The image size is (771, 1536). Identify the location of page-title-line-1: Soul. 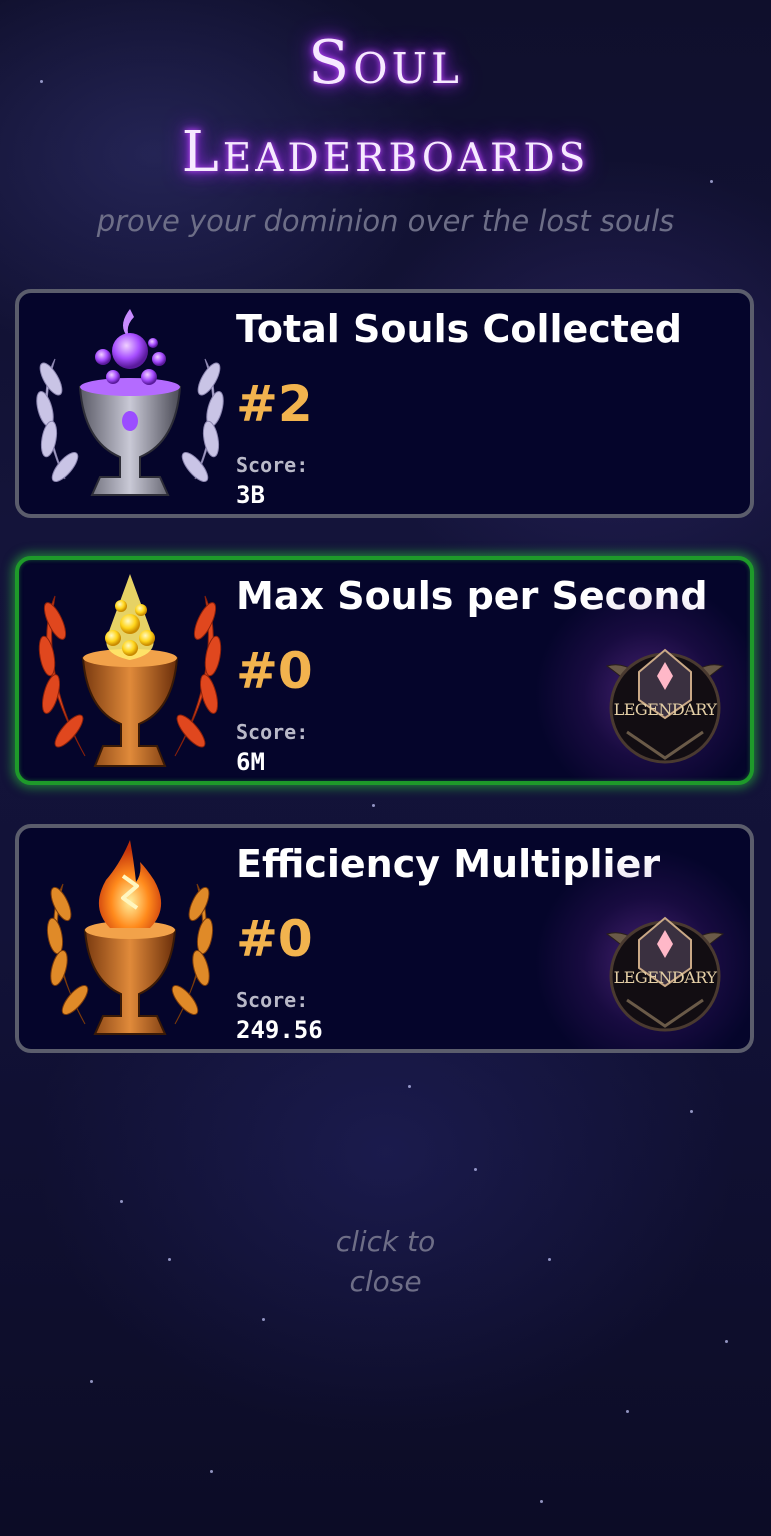
(385, 63).